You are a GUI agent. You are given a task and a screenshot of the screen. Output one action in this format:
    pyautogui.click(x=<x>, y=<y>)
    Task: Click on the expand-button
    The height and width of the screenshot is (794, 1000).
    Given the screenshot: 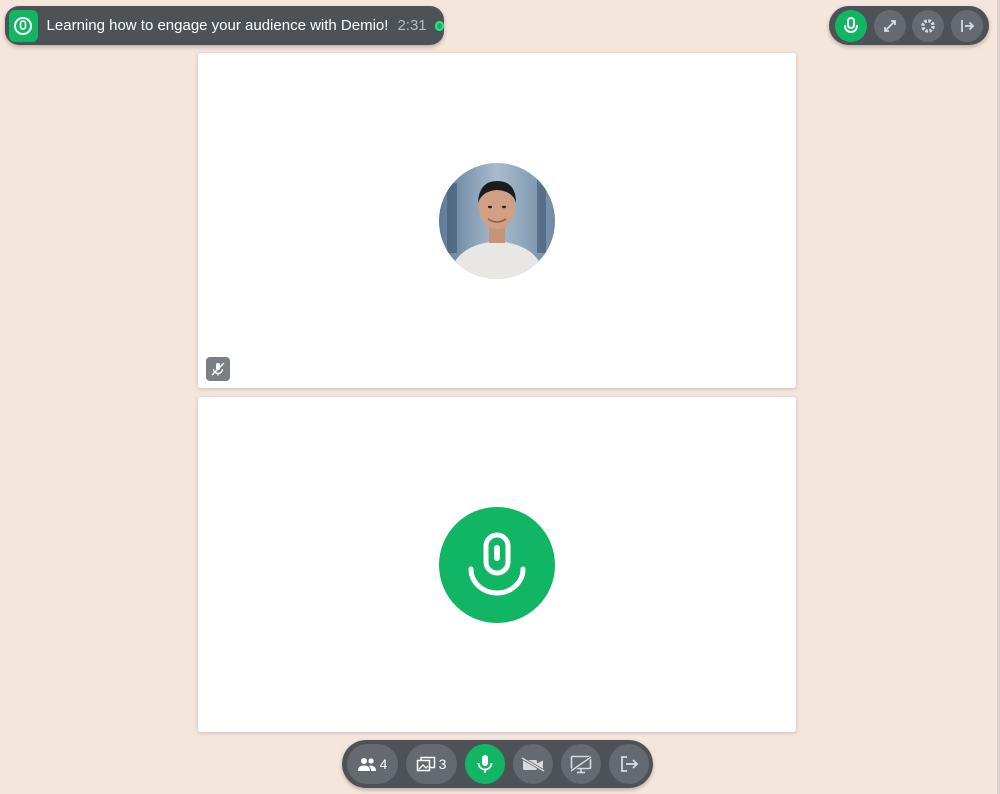 What is the action you would take?
    pyautogui.click(x=889, y=25)
    